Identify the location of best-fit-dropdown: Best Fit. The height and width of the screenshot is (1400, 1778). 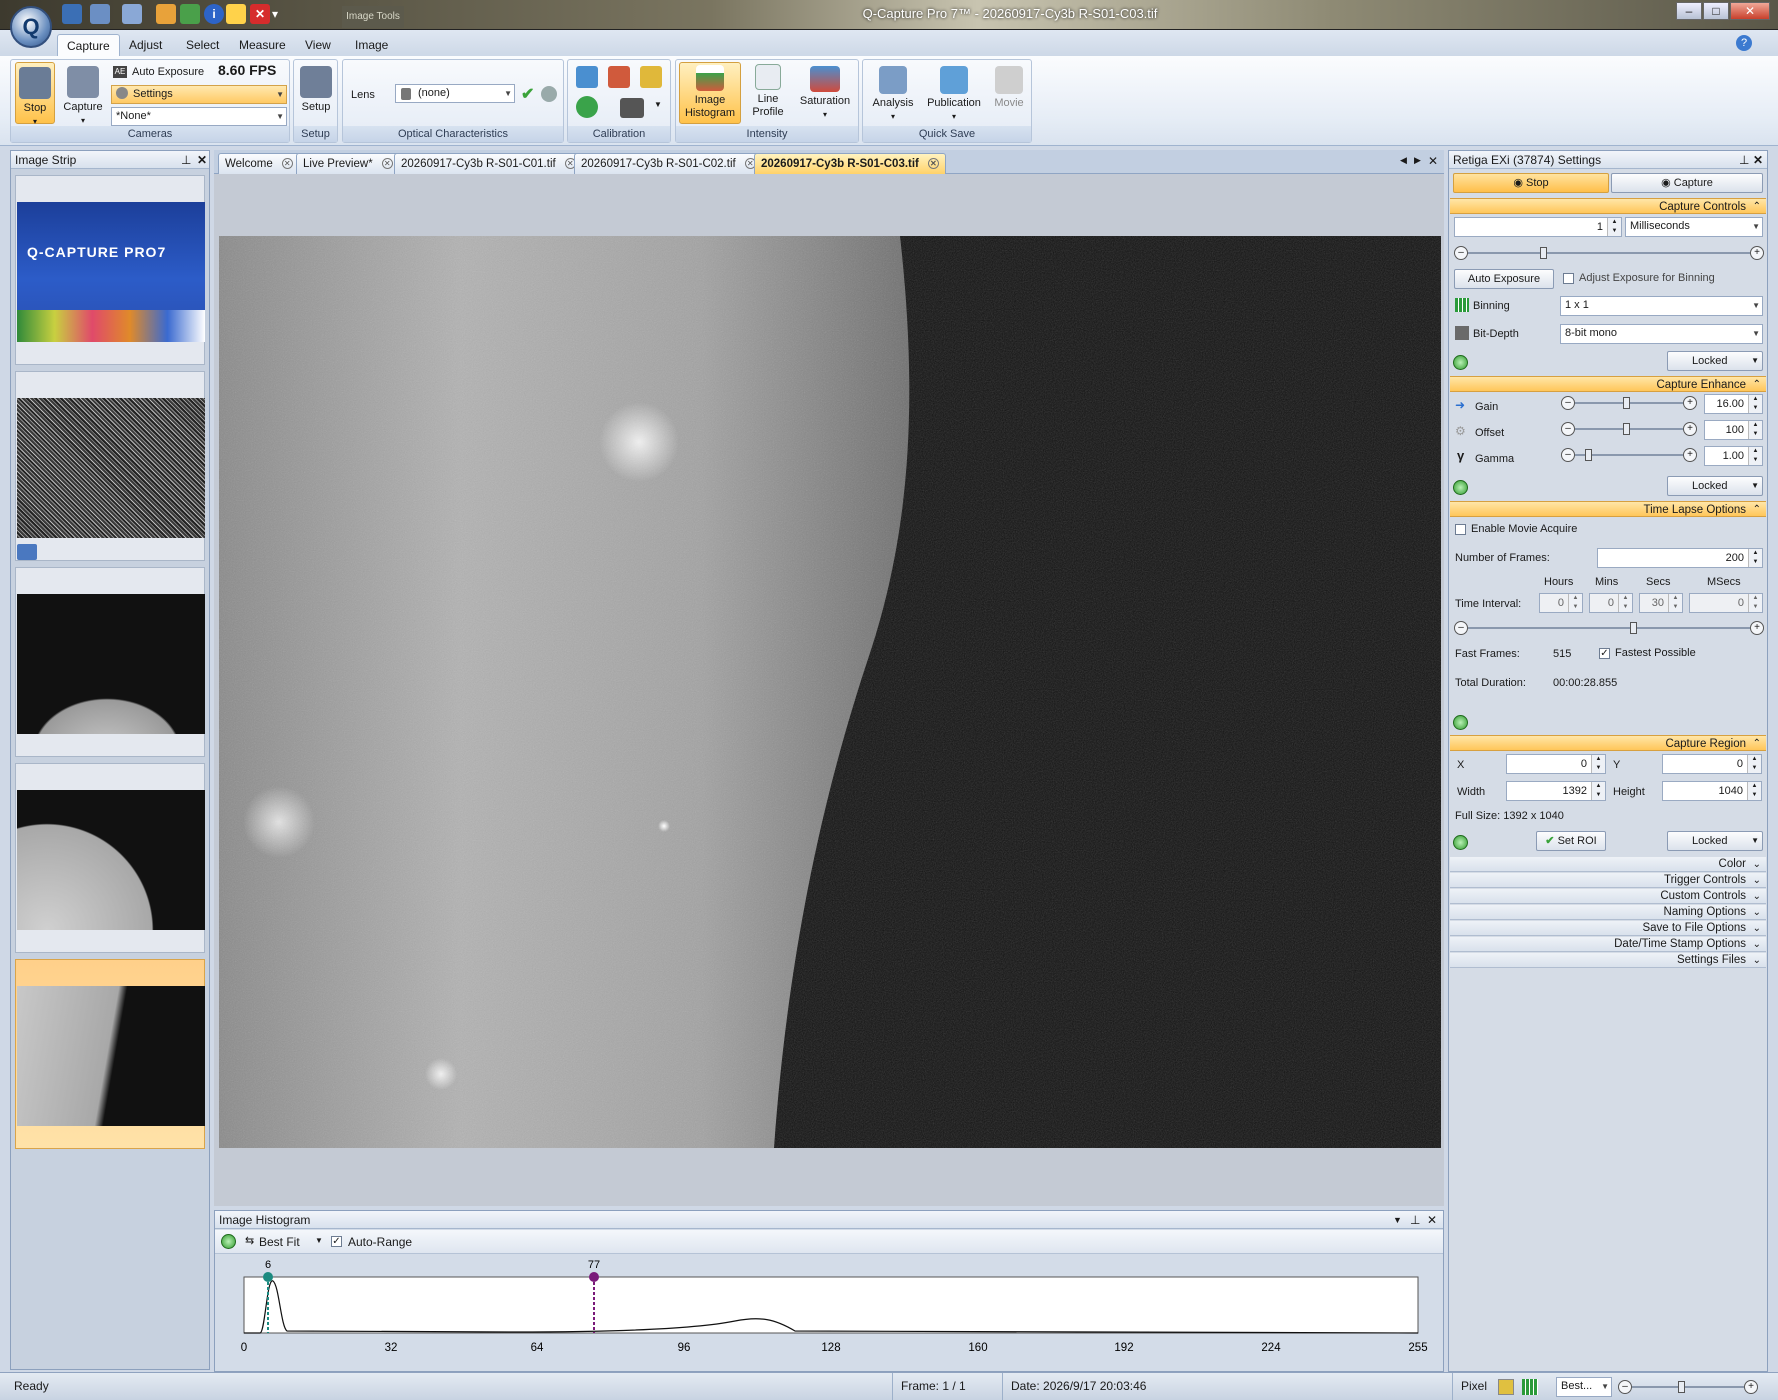
(279, 1242).